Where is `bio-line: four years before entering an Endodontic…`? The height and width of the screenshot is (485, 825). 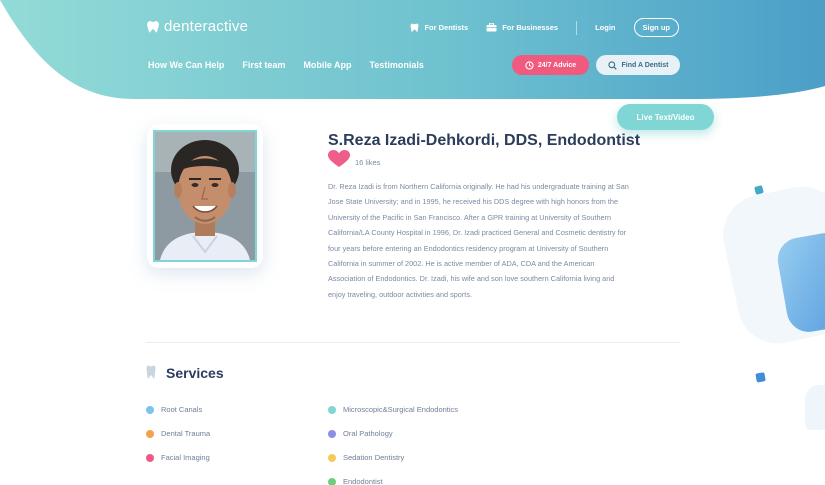
bio-line: four years before entering an Endodontic… is located at coordinates (468, 248).